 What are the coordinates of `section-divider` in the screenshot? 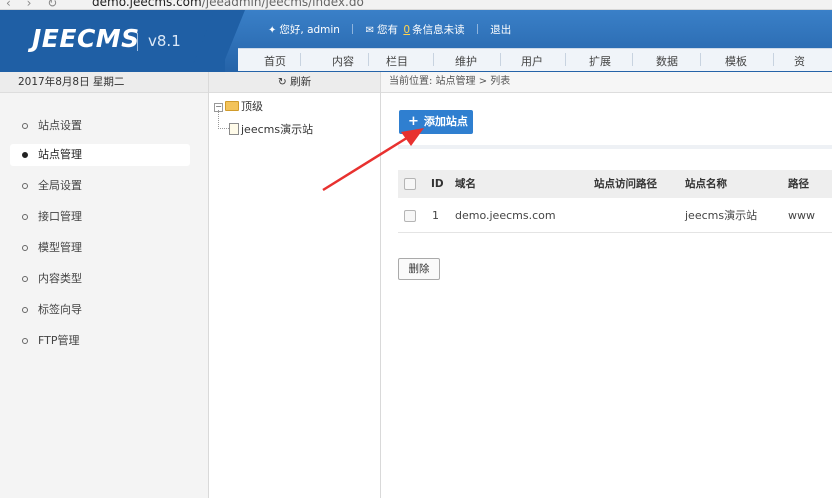 It's located at (615, 147).